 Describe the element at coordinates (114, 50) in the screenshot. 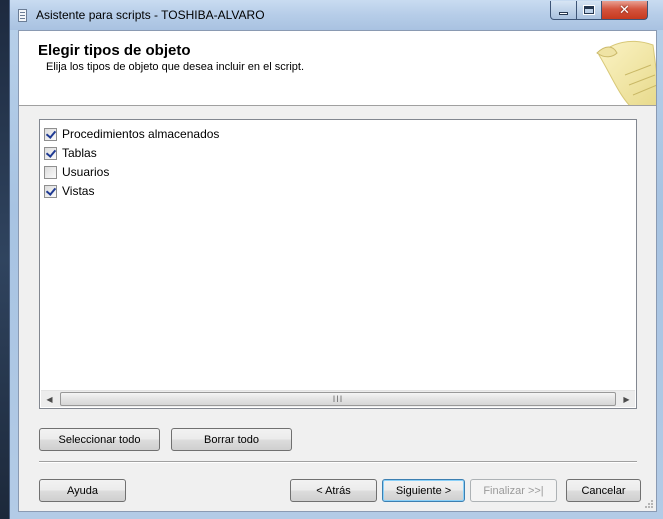

I see `page-title: Elegir tipos de objeto` at that location.